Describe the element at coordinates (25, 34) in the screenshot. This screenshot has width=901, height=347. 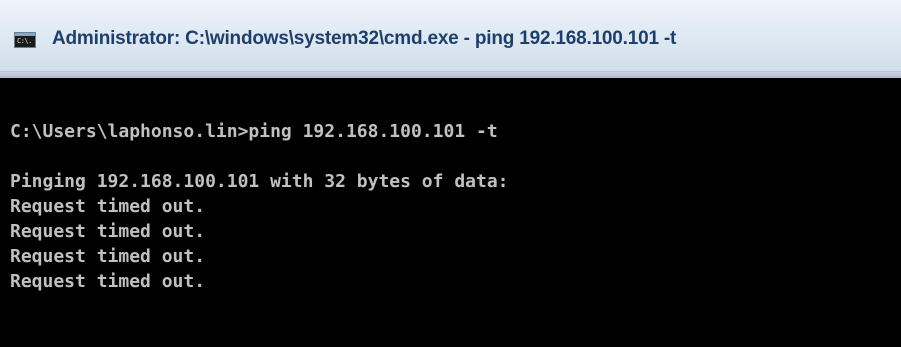
I see `cmd-icon-bar` at that location.